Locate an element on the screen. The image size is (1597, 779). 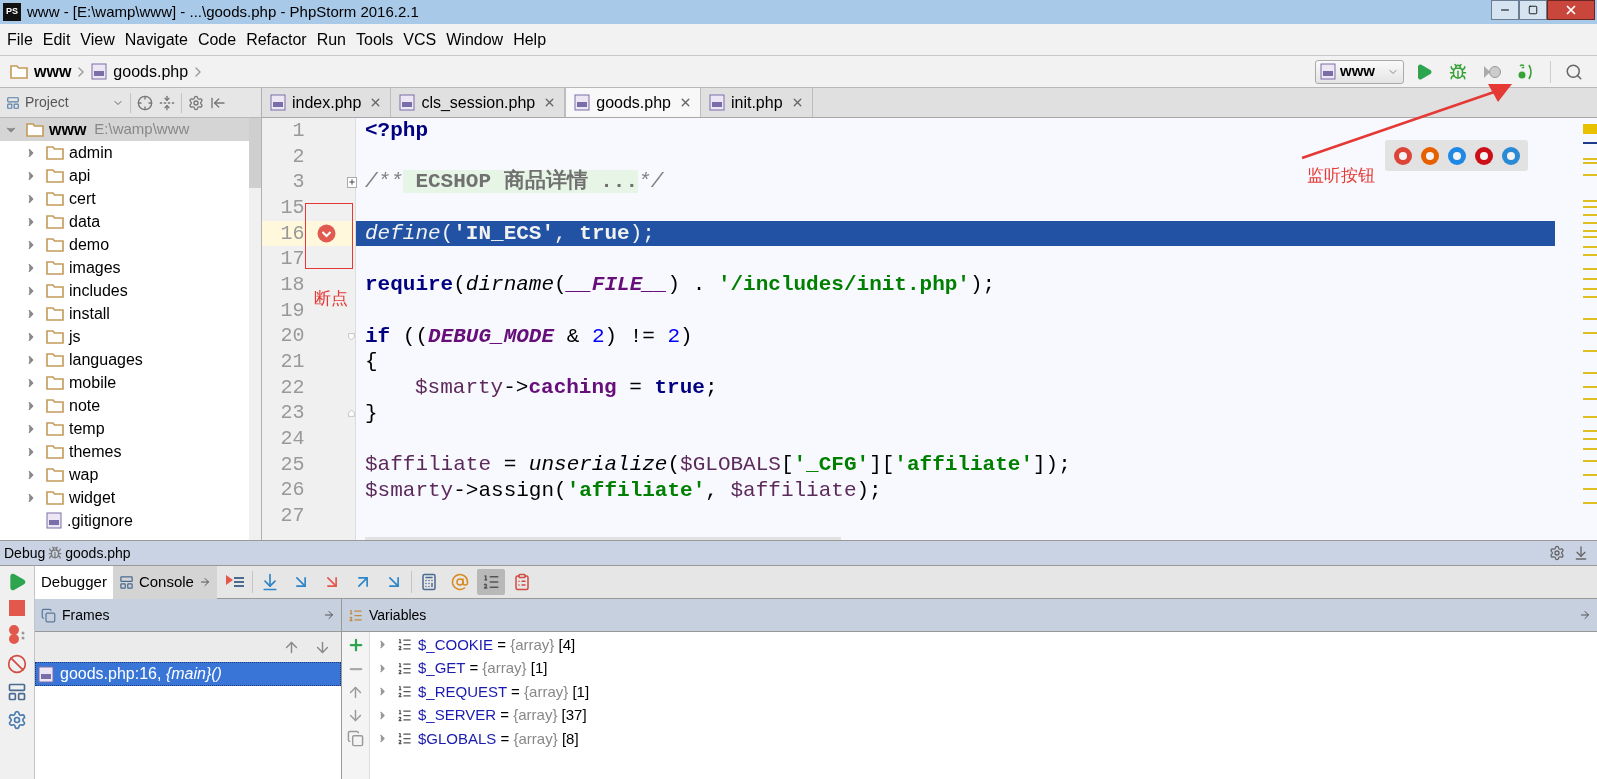
menu-item: Code is located at coordinates (217, 39).